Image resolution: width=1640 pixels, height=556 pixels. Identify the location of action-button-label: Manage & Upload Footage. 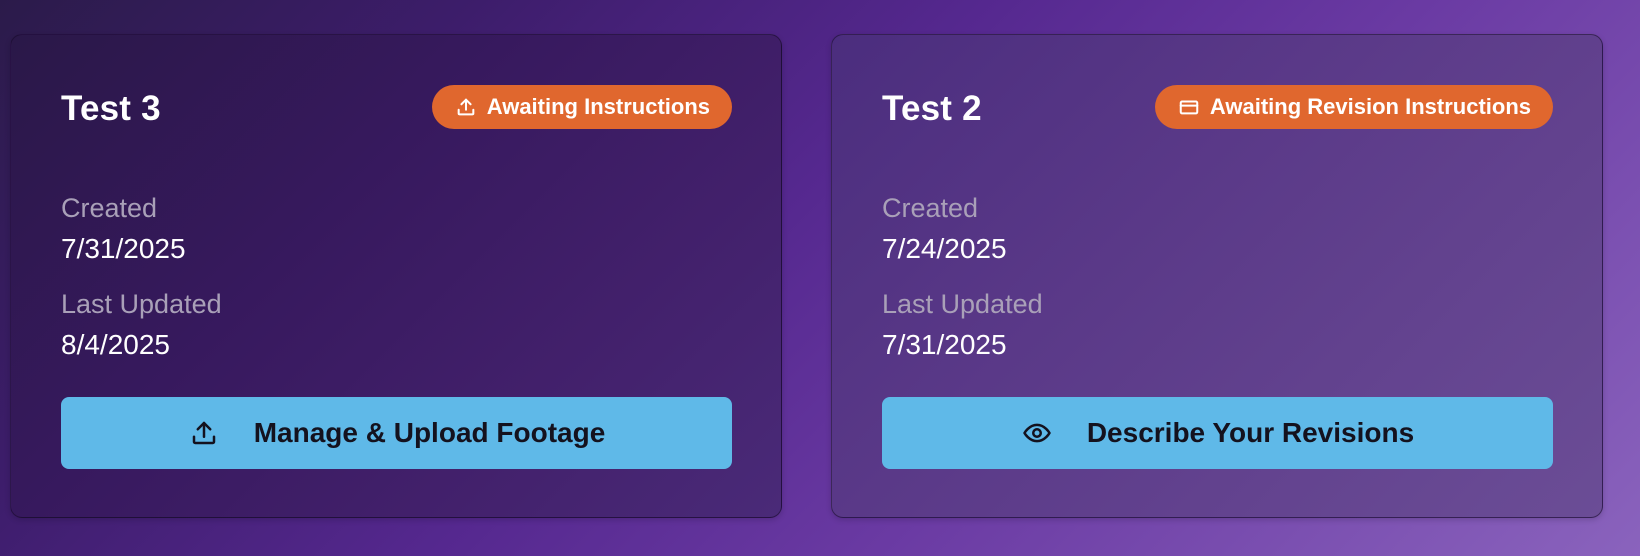
(429, 432).